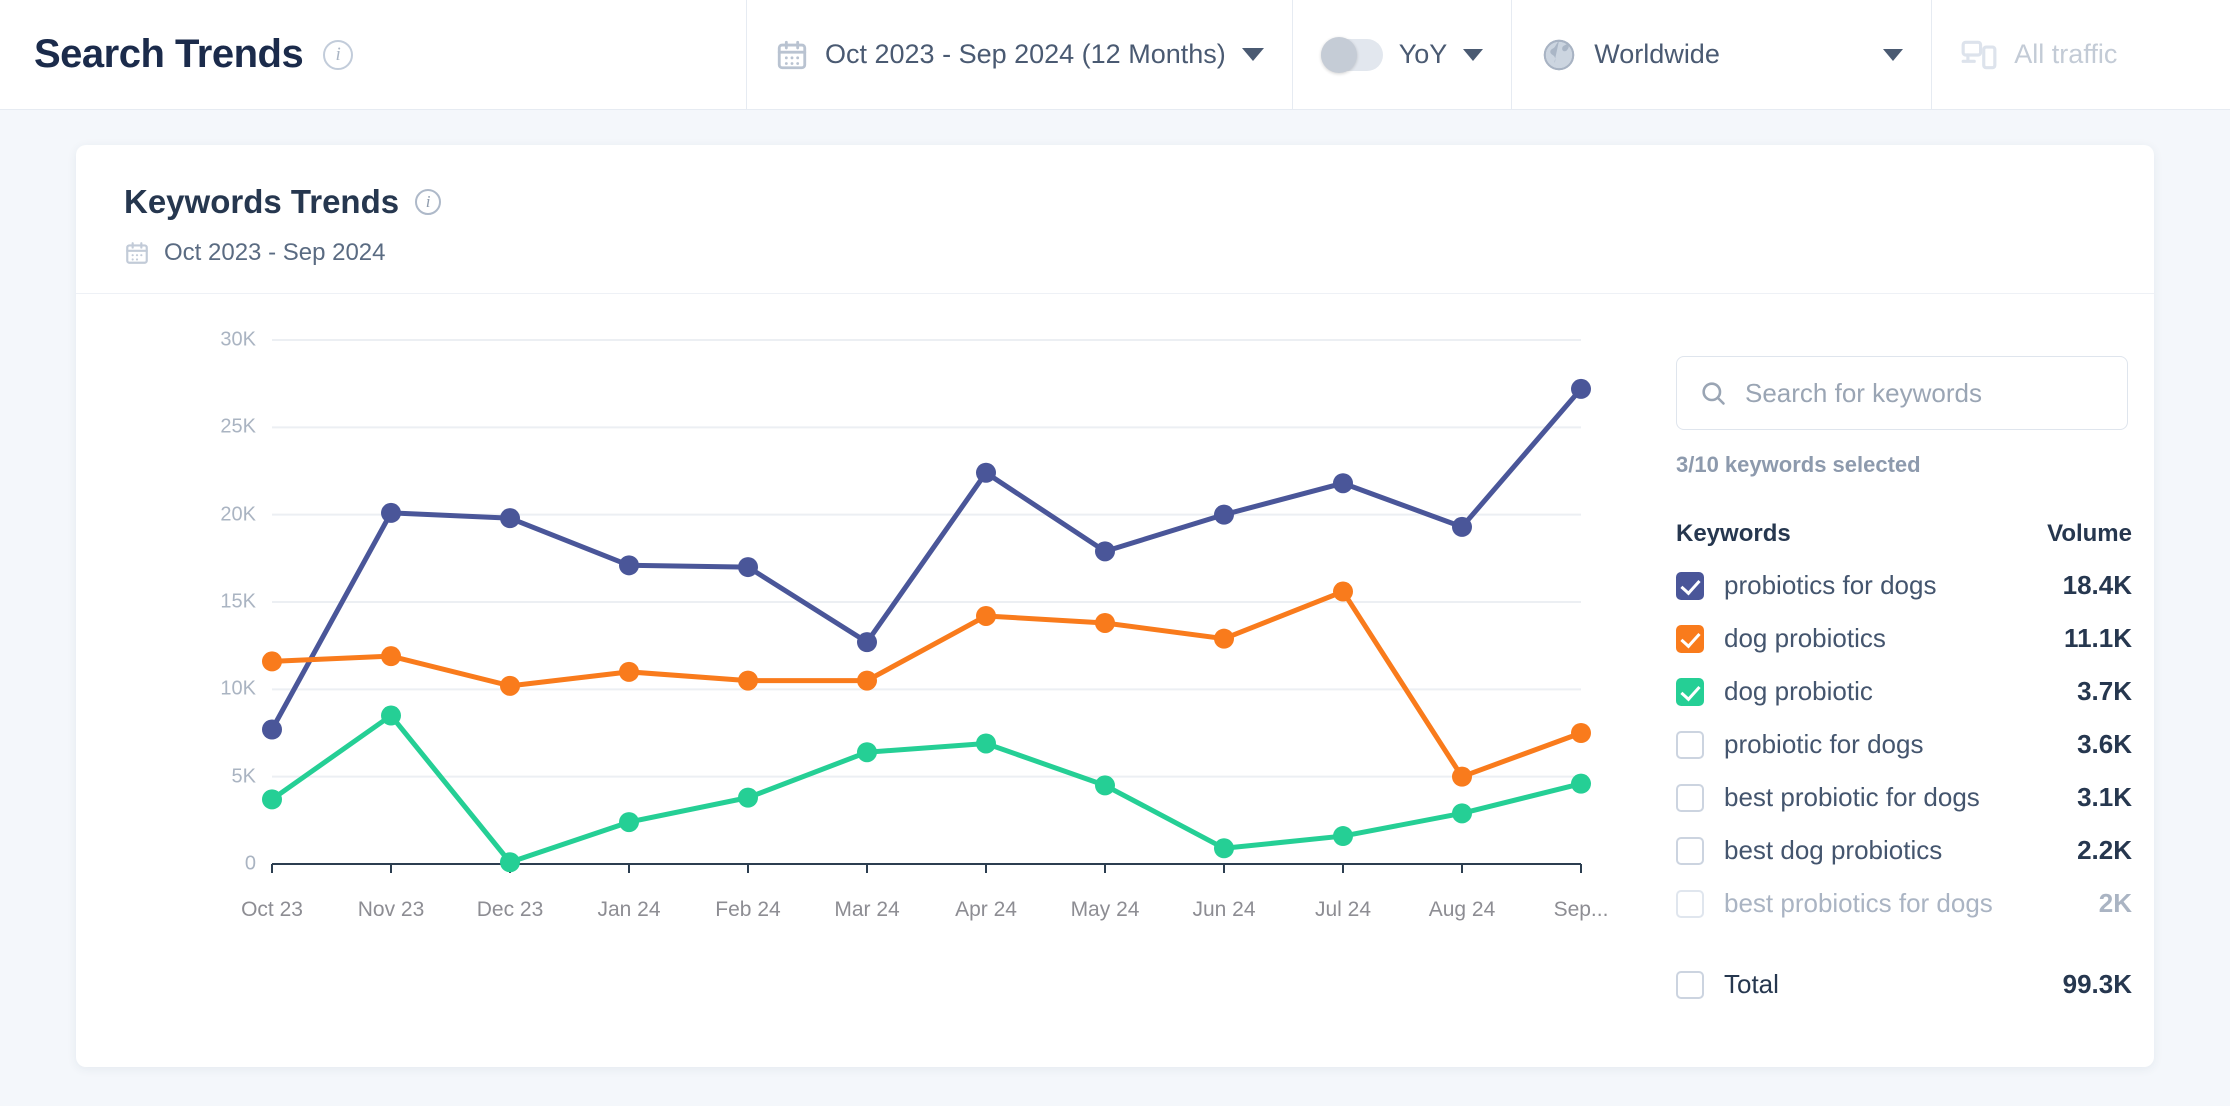  I want to click on x-axis-tick-label: Nov 23, so click(391, 909).